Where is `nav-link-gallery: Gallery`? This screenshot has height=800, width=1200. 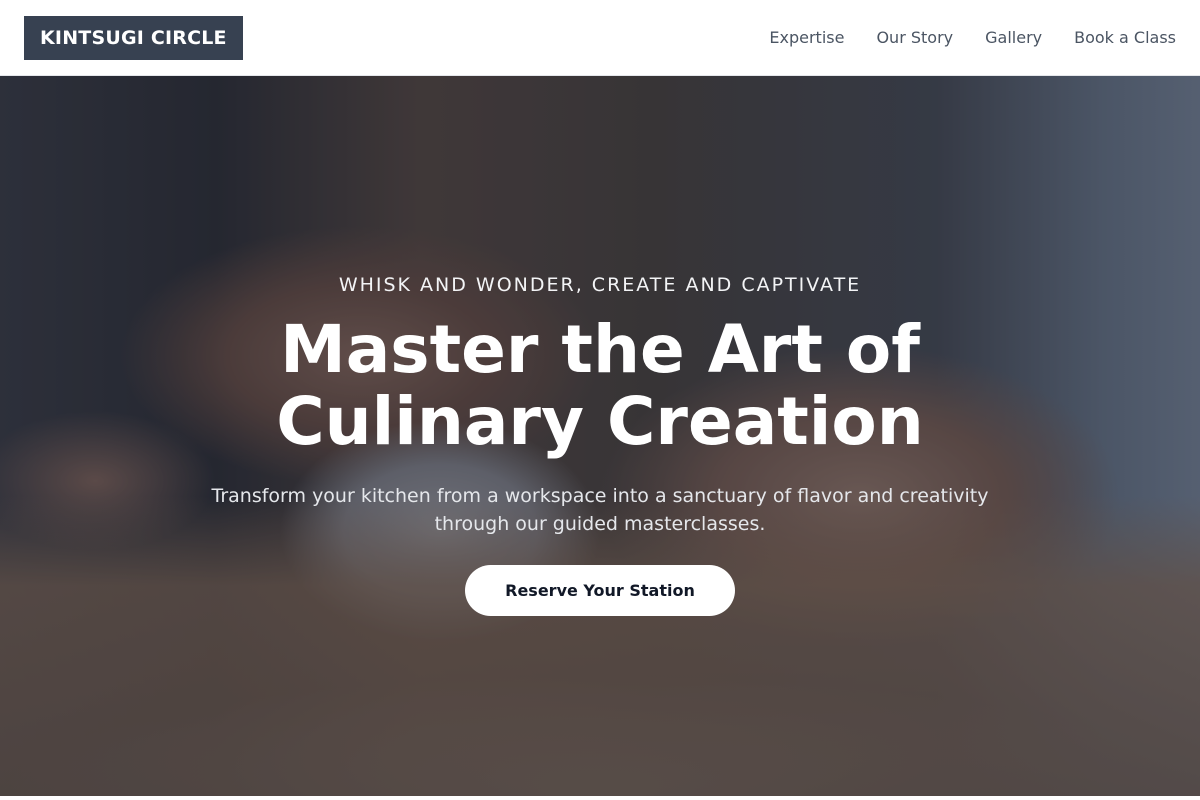 nav-link-gallery: Gallery is located at coordinates (1013, 37).